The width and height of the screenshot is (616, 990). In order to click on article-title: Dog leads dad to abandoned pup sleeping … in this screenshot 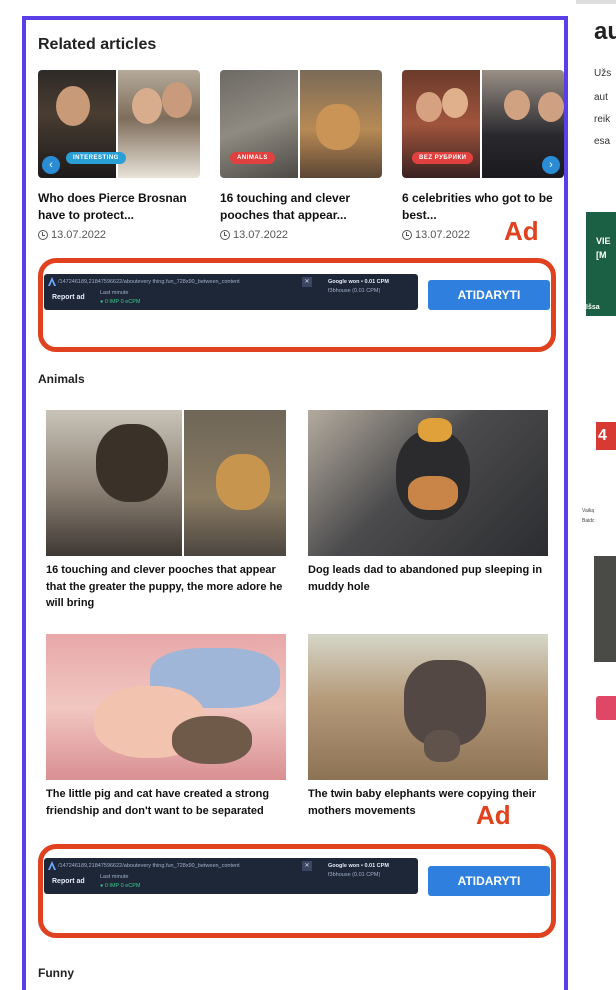, I will do `click(428, 578)`.